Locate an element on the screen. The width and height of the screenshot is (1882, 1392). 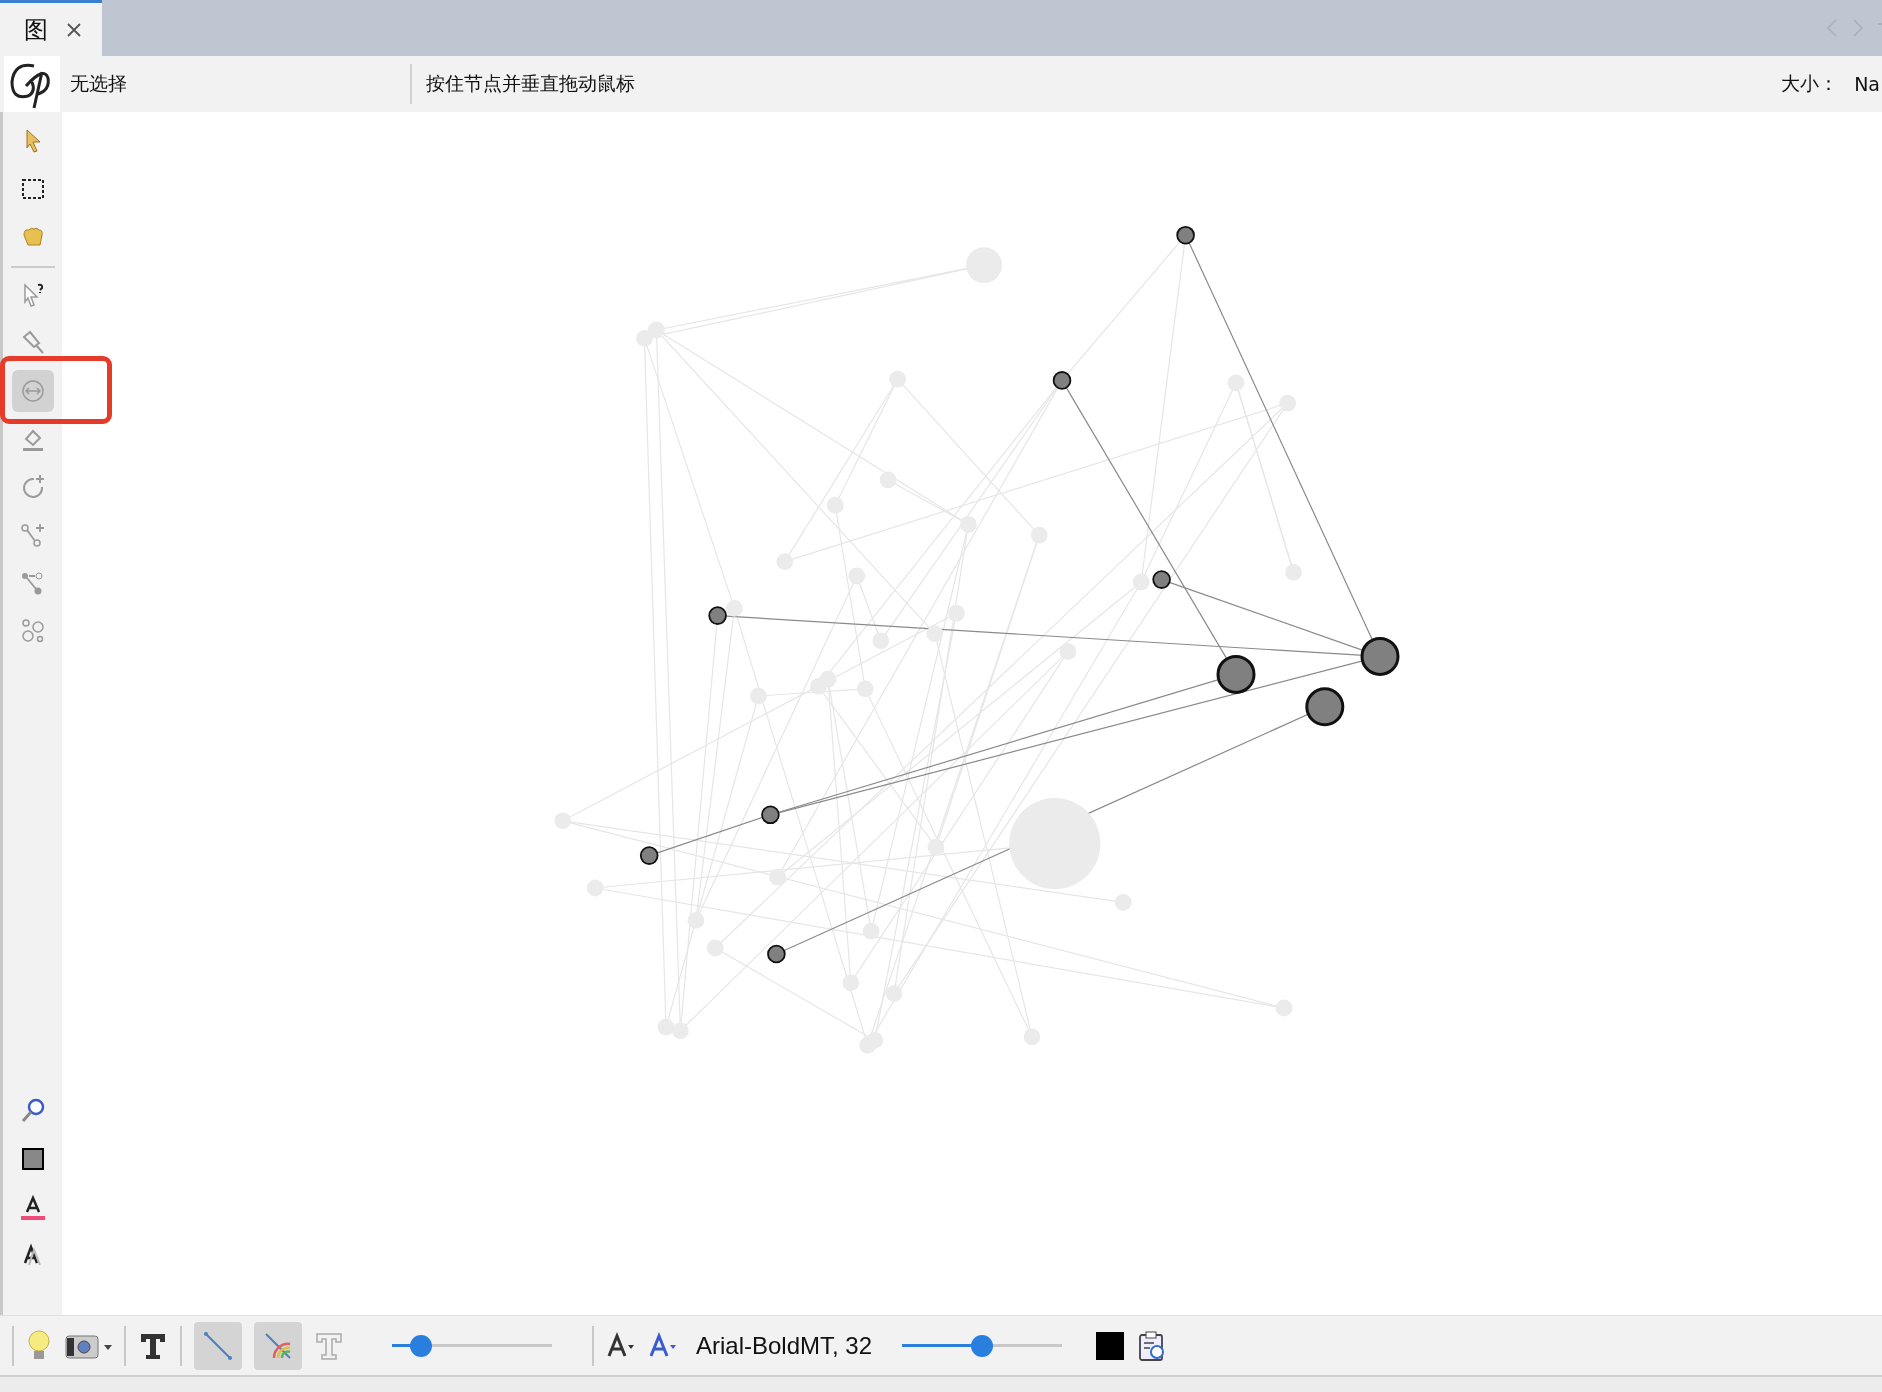
text-color-icon is located at coordinates (32, 1207).